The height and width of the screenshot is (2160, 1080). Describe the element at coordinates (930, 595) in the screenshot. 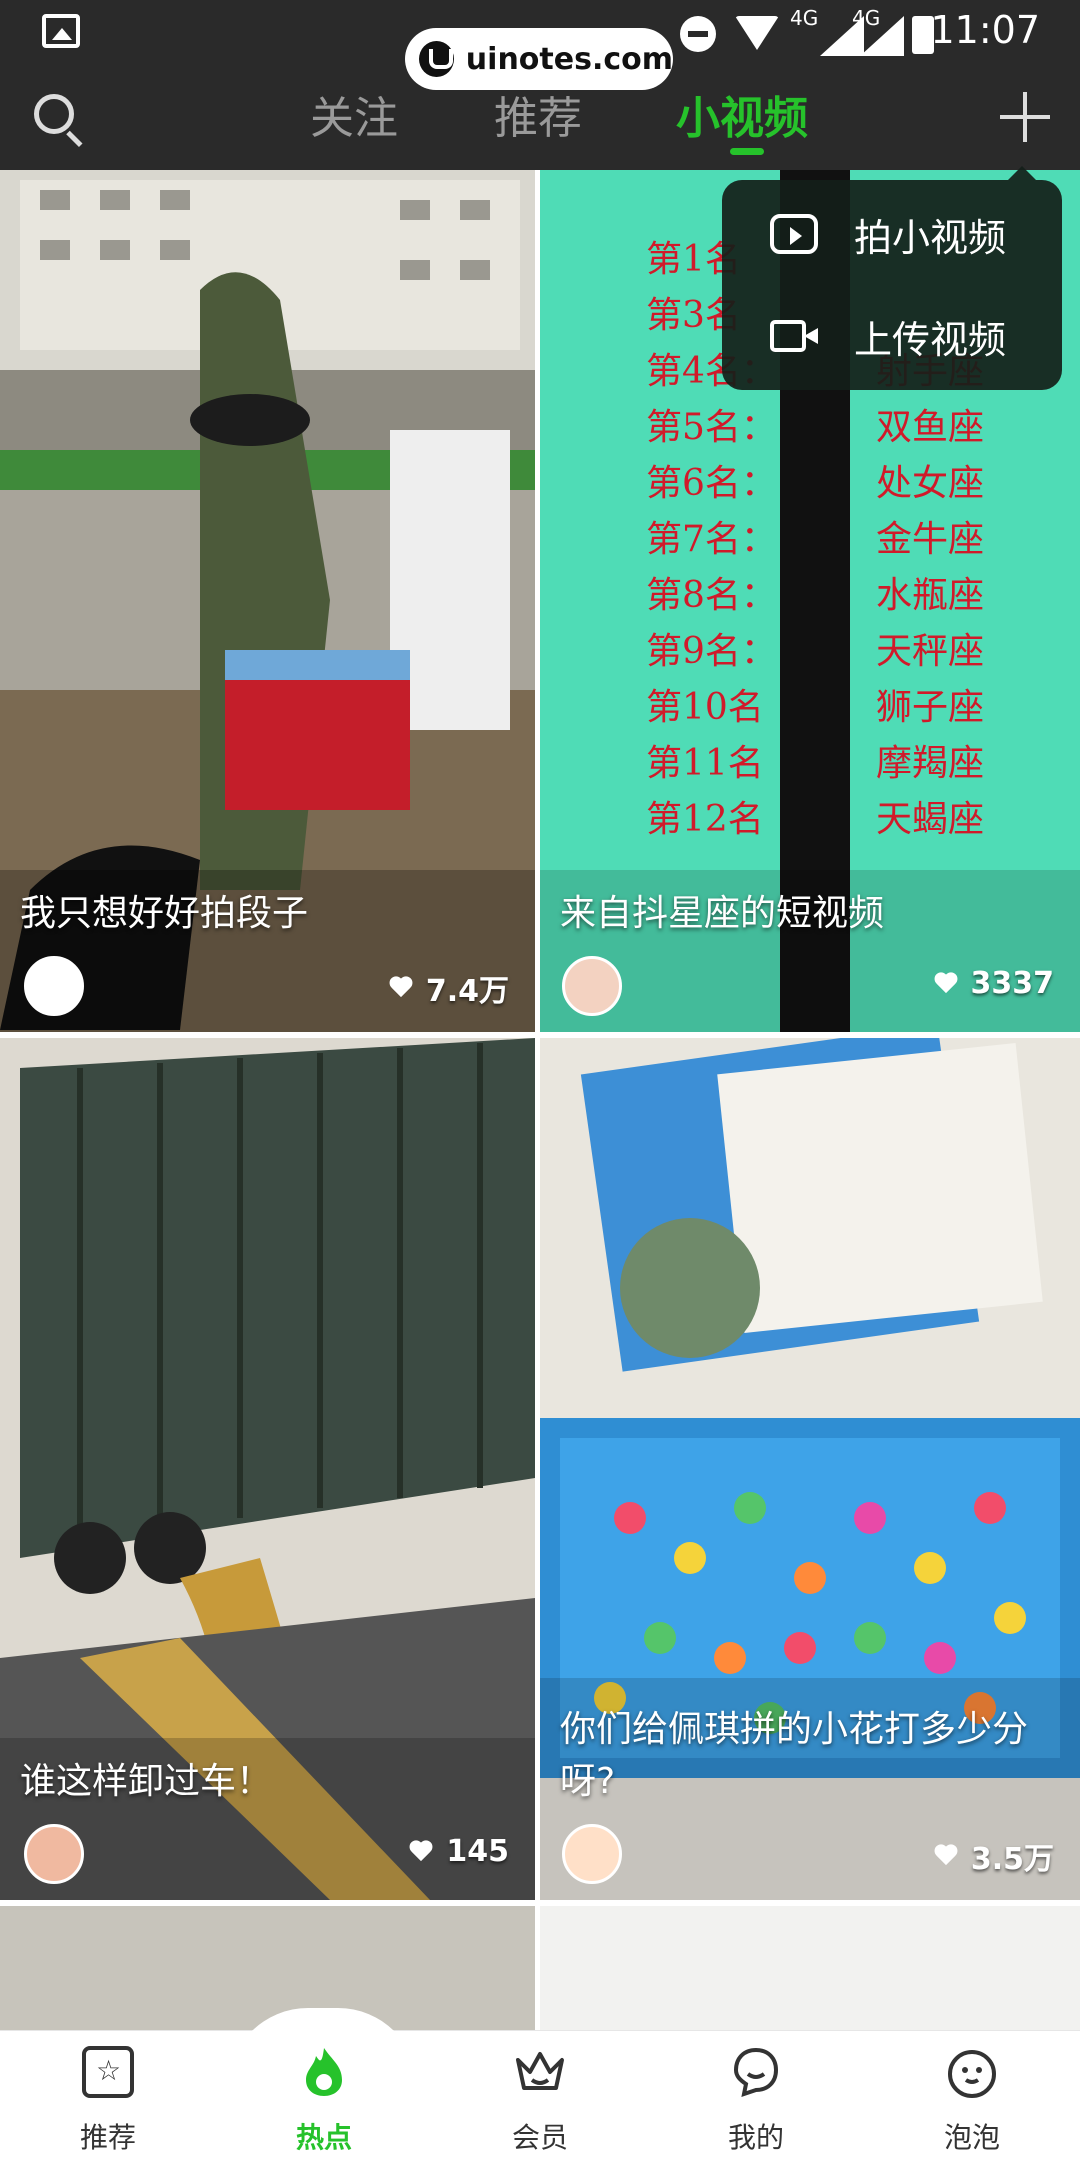

I see `zodiac-sign: 水瓶座` at that location.